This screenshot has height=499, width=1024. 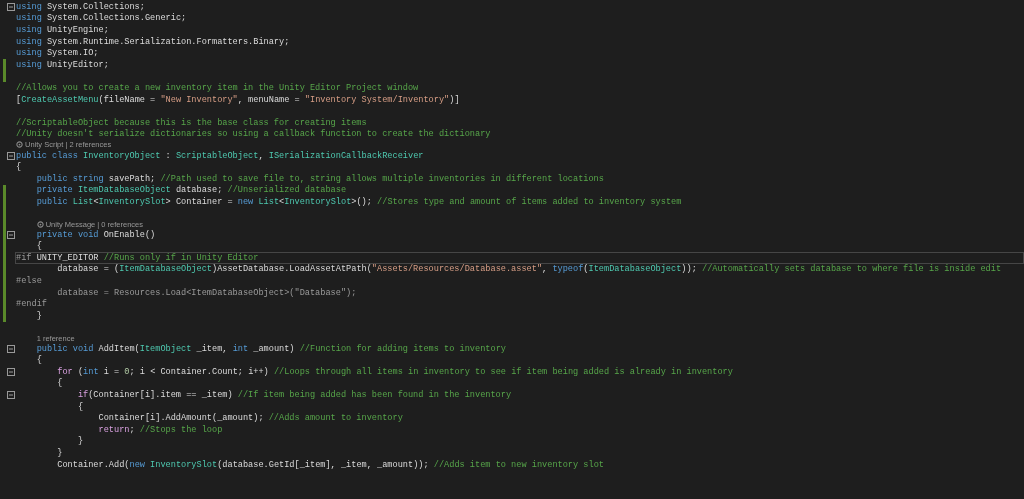 What do you see at coordinates (529, 269) in the screenshot?
I see `code-line: database = (ItemDatabaseObject)AssetDatabase.LoadAssetAtPath("Assets/Resources/Database.asset", typeof(ItemDatabaseObject)); //Automatically sets database to where file is inside edit` at bounding box center [529, 269].